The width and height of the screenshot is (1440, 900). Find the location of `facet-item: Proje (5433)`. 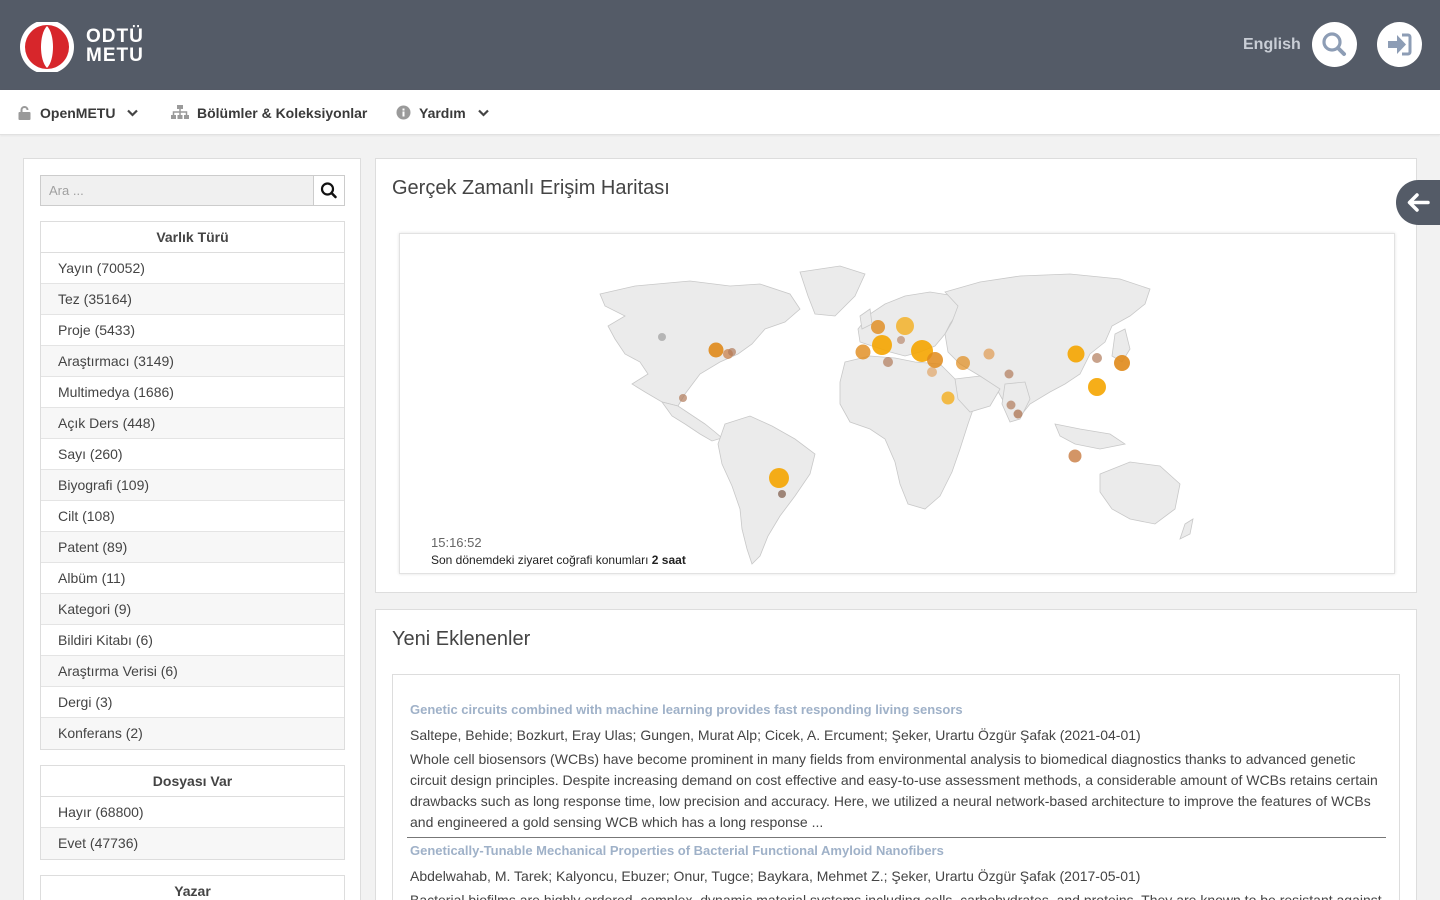

facet-item: Proje (5433) is located at coordinates (192, 330).